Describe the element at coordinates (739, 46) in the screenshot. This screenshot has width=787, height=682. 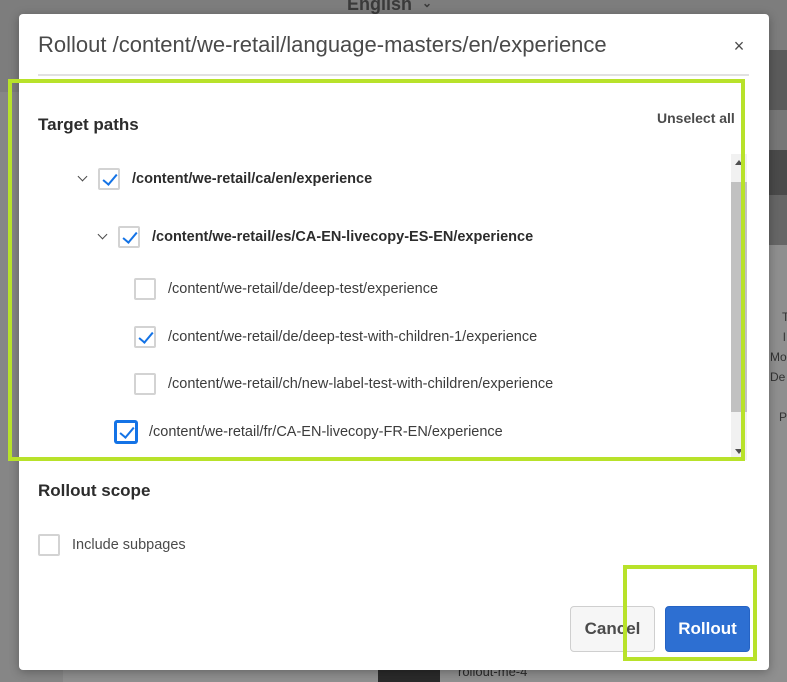
I see `close-icon: ×` at that location.